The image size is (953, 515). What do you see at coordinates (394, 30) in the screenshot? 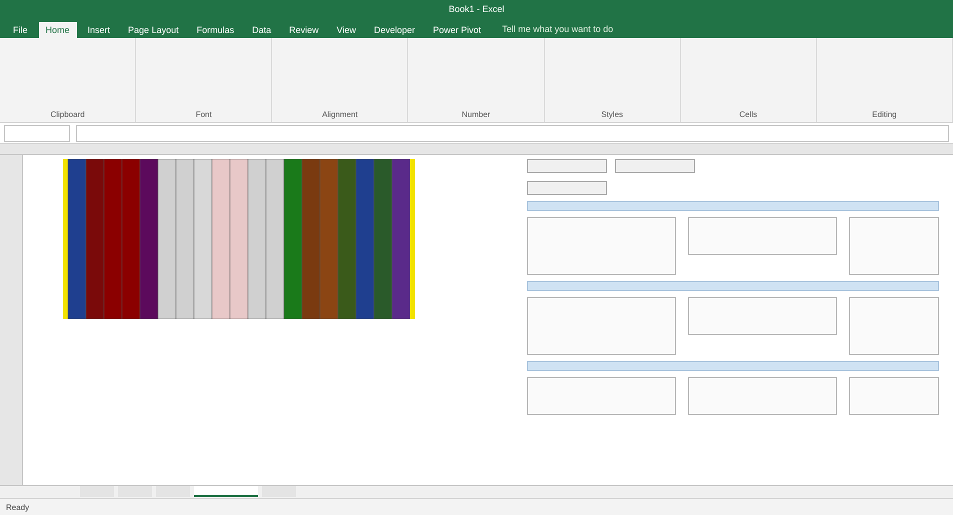
I see `ribbon-tab: Developer` at bounding box center [394, 30].